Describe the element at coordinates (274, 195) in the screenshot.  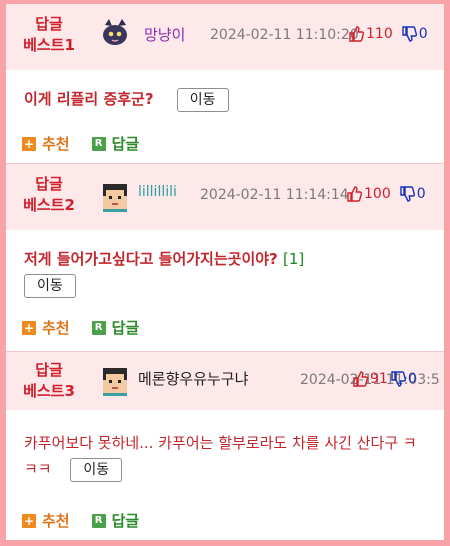
I see `timestamp: 2024-02-11 11:14:14` at that location.